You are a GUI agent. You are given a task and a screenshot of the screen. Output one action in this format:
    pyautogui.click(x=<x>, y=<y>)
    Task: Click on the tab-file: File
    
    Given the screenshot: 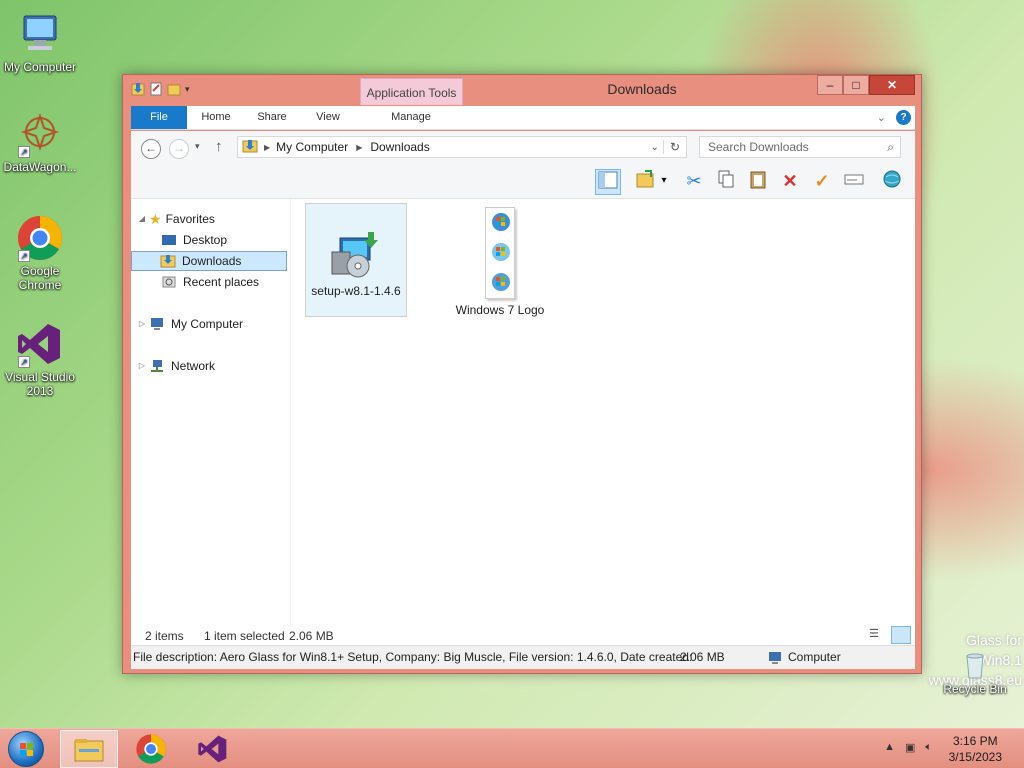 What is the action you would take?
    pyautogui.click(x=159, y=117)
    